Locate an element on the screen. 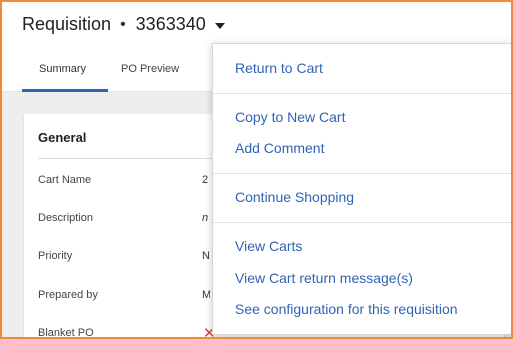  blanket-po-label: Blanket PO is located at coordinates (66, 333).